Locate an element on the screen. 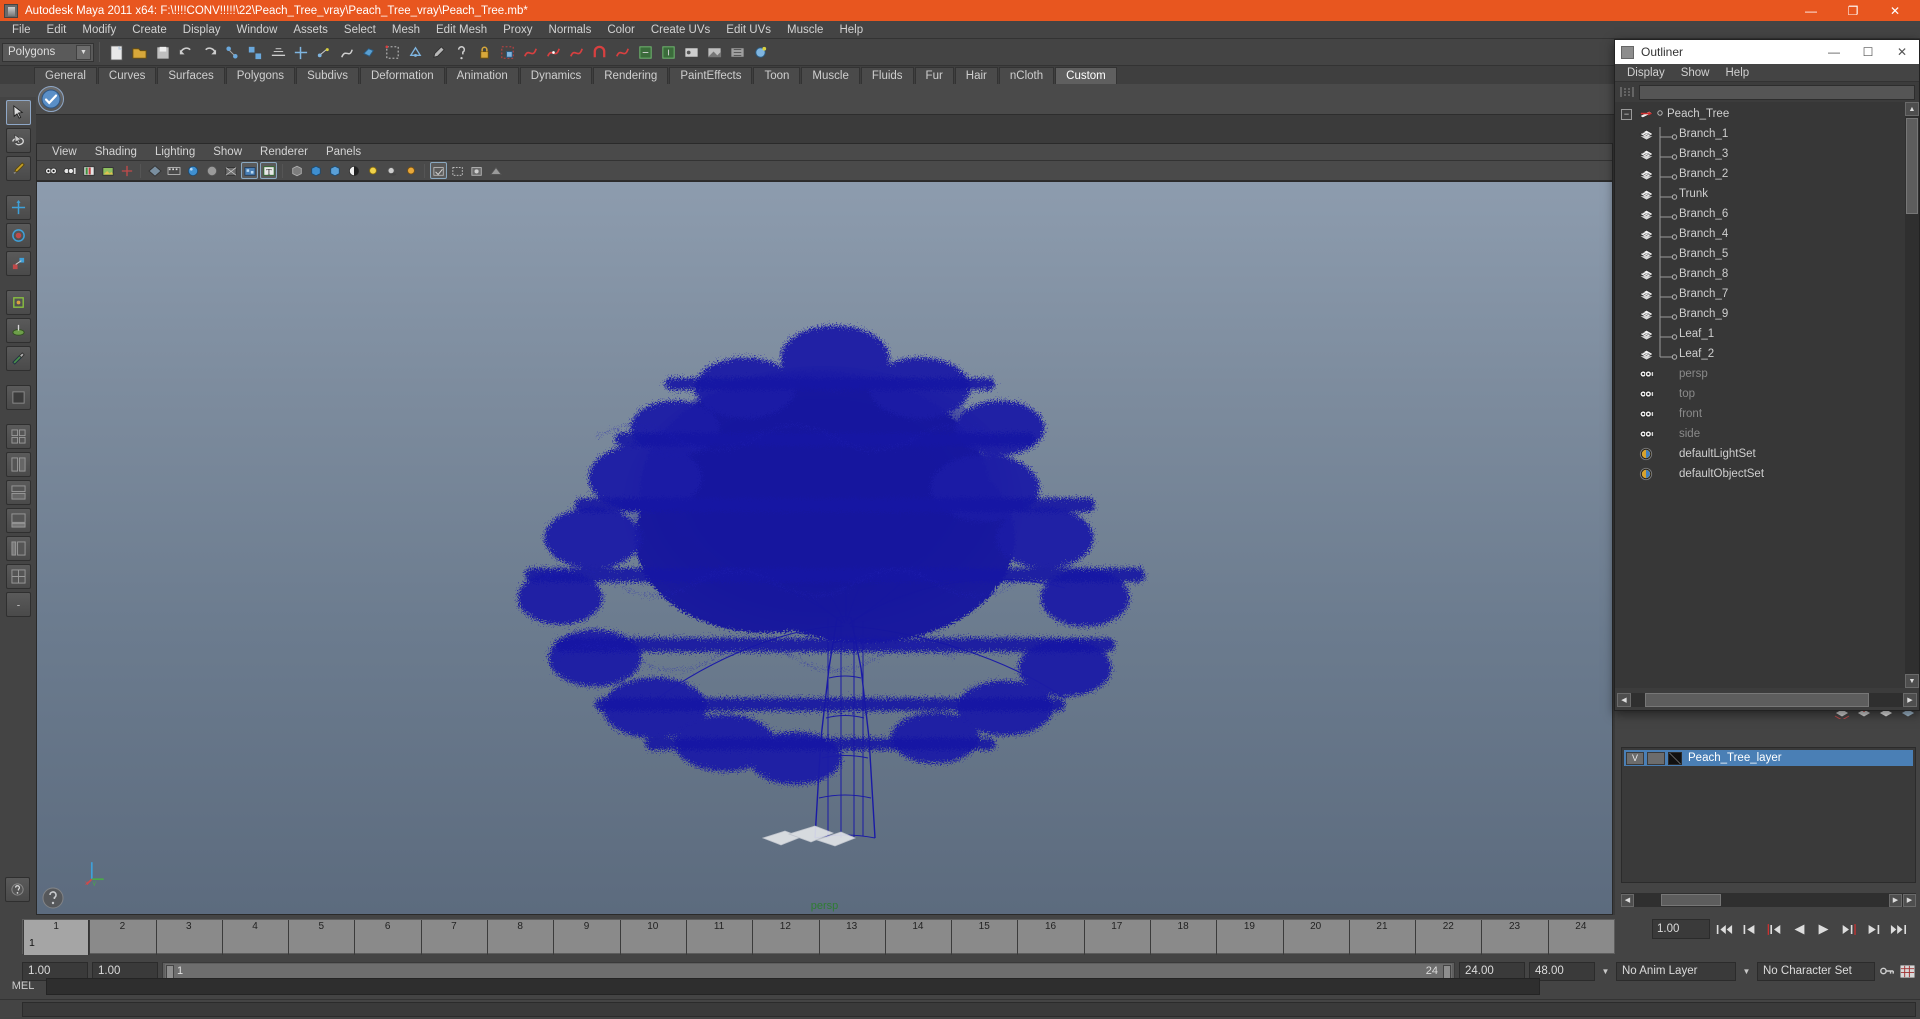 This screenshot has height=1019, width=1920. save-scene-icon is located at coordinates (162, 52).